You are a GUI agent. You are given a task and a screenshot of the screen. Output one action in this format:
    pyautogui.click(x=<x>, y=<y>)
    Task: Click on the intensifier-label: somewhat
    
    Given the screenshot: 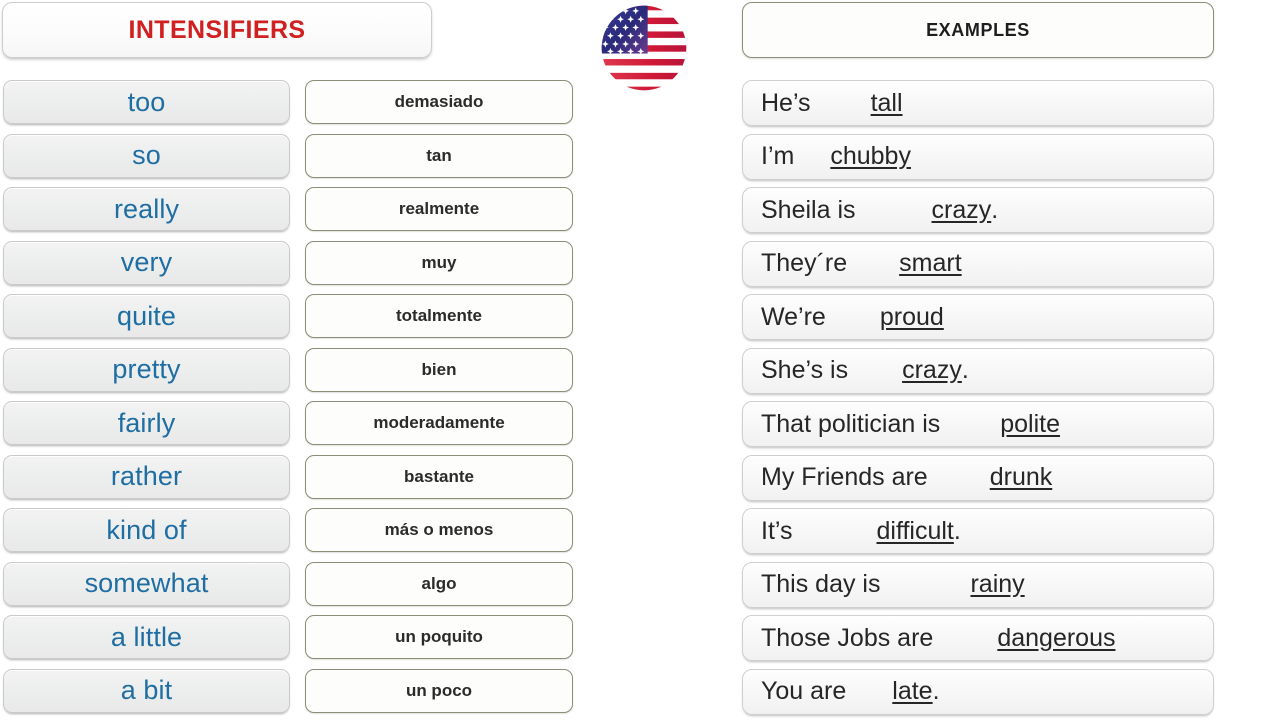 What is the action you would take?
    pyautogui.click(x=146, y=583)
    